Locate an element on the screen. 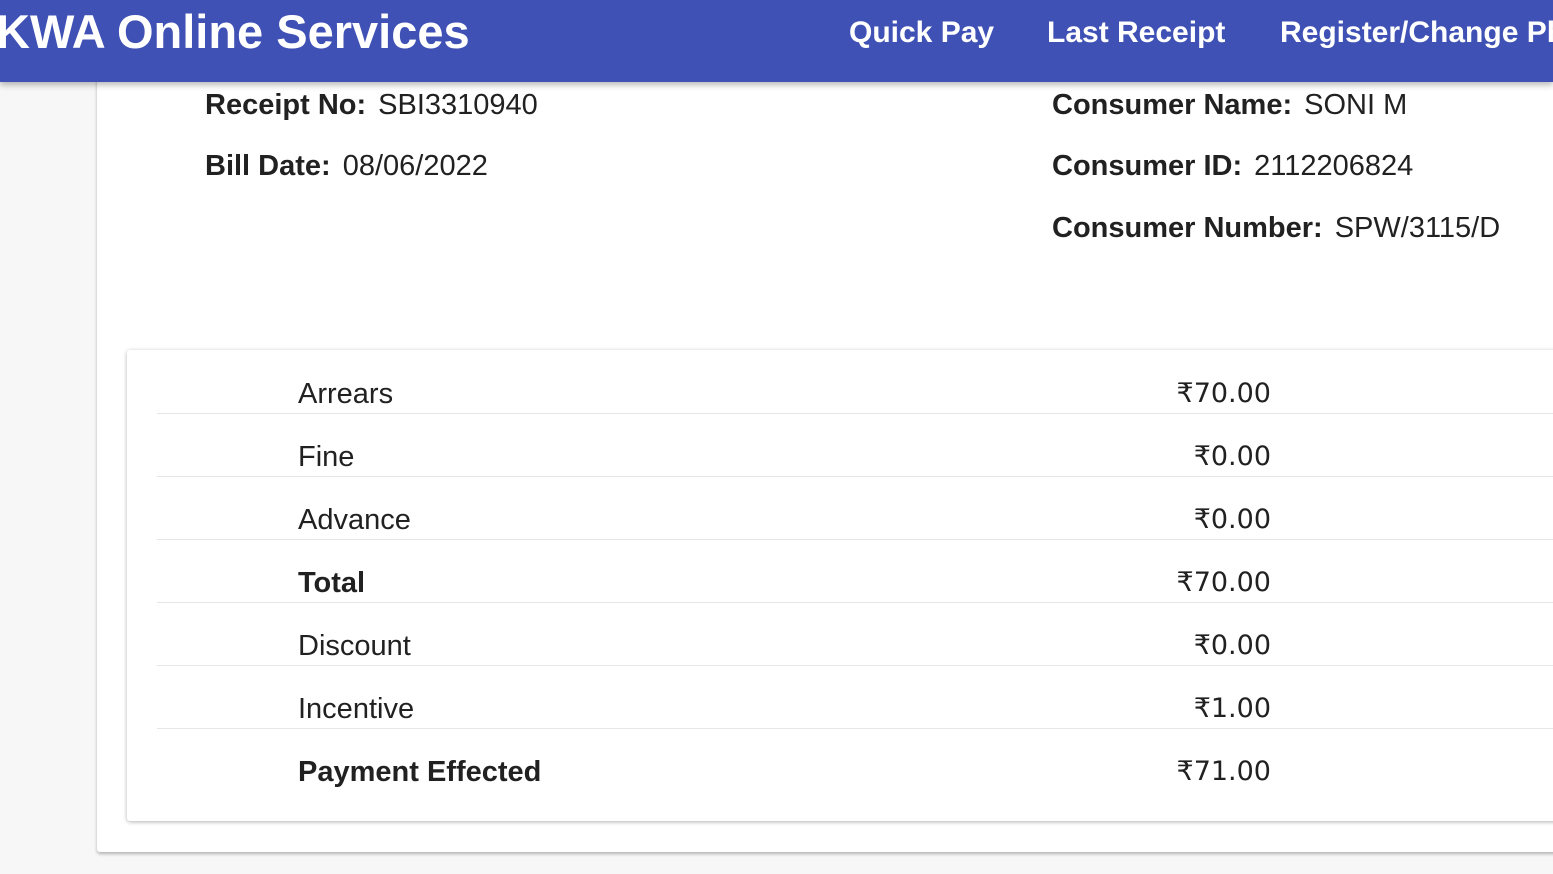  summary-amount: ₹71.00 is located at coordinates (1223, 771).